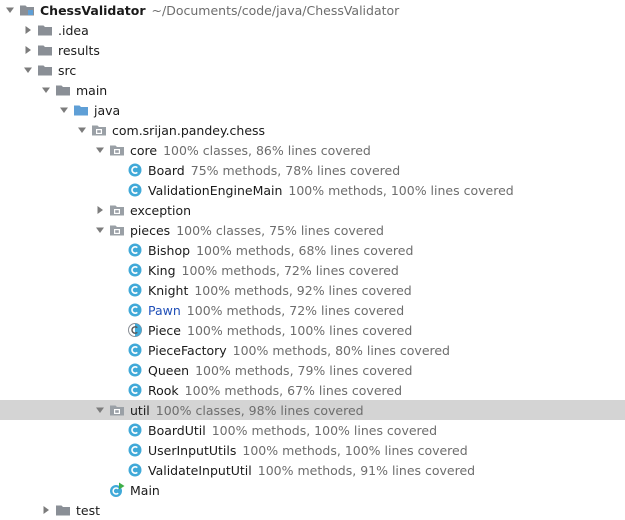  I want to click on tree-node-bishop: Bishop 100% methods, 68% lines covered, so click(312, 250).